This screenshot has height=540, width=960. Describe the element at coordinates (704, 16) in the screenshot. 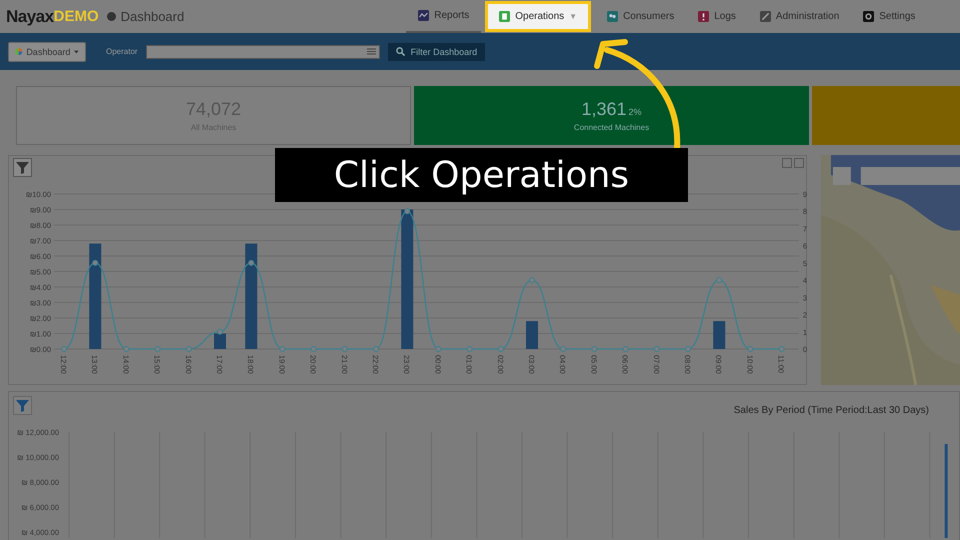

I see `alert-icon` at that location.